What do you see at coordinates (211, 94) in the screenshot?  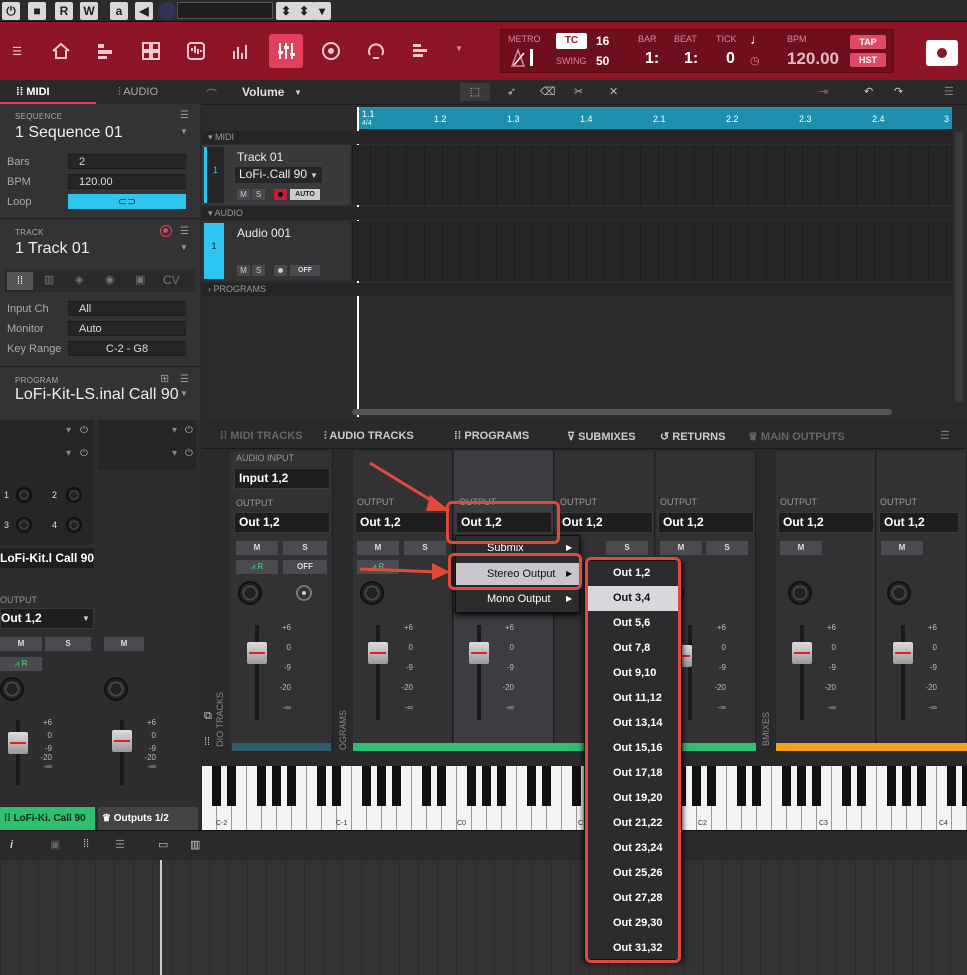 I see `automation-curve-icon: ⌒` at bounding box center [211, 94].